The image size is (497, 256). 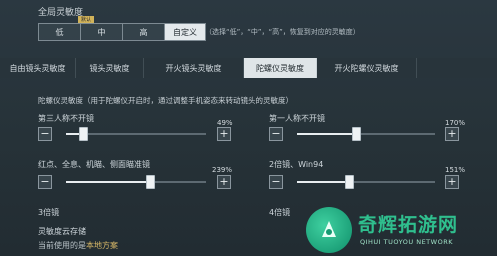 I want to click on slider-value: 170%, so click(x=455, y=123).